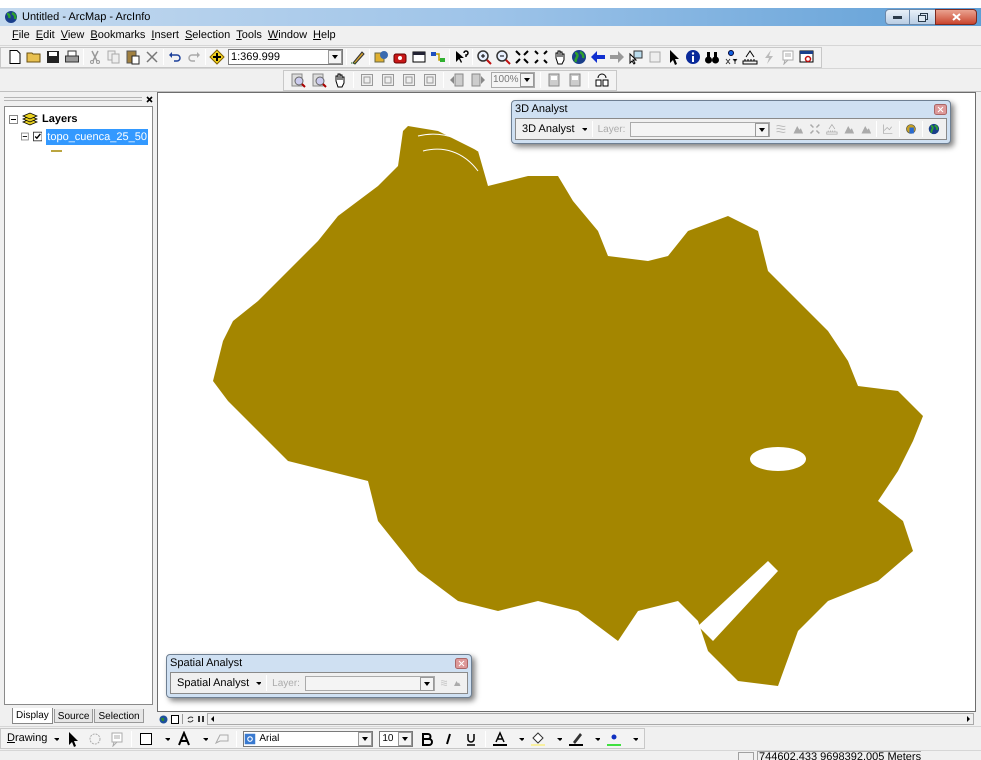  Describe the element at coordinates (175, 719) in the screenshot. I see `page-icon` at that location.